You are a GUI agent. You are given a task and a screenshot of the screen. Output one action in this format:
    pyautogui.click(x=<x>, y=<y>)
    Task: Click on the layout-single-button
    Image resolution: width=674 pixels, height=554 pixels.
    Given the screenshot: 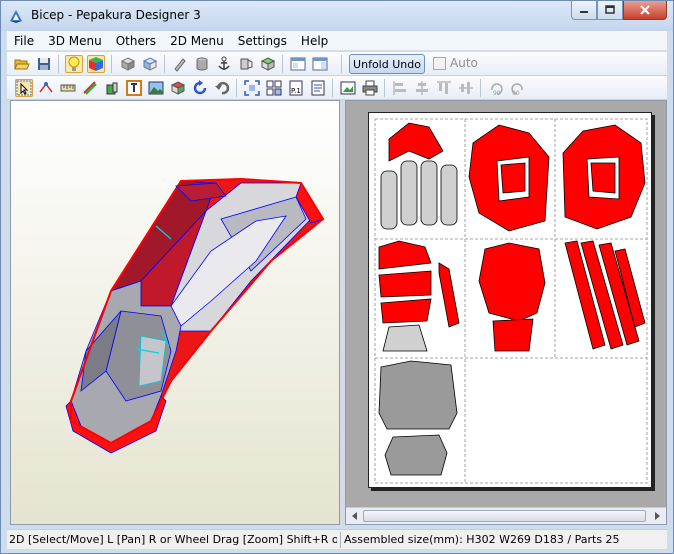 What is the action you would take?
    pyautogui.click(x=298, y=64)
    